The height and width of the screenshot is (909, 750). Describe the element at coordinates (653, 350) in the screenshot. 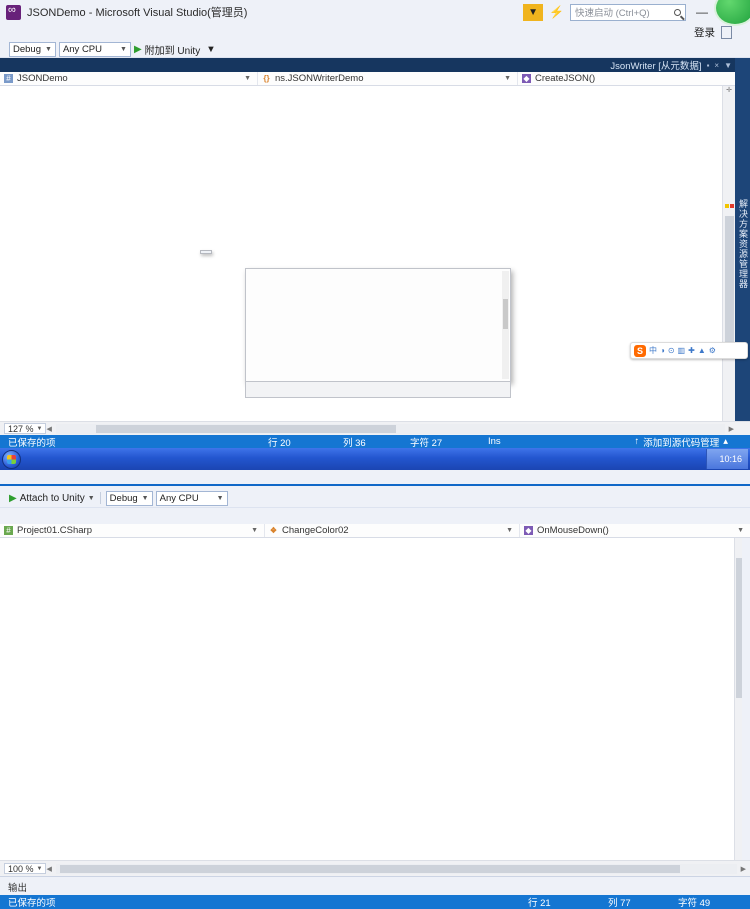

I see `ime-lang-icon: 中` at that location.